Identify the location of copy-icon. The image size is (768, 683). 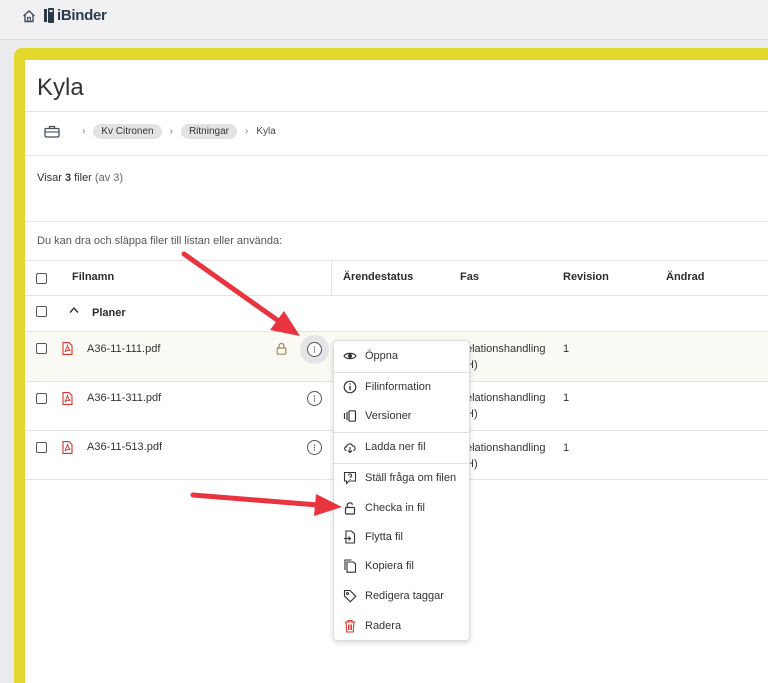
(350, 566).